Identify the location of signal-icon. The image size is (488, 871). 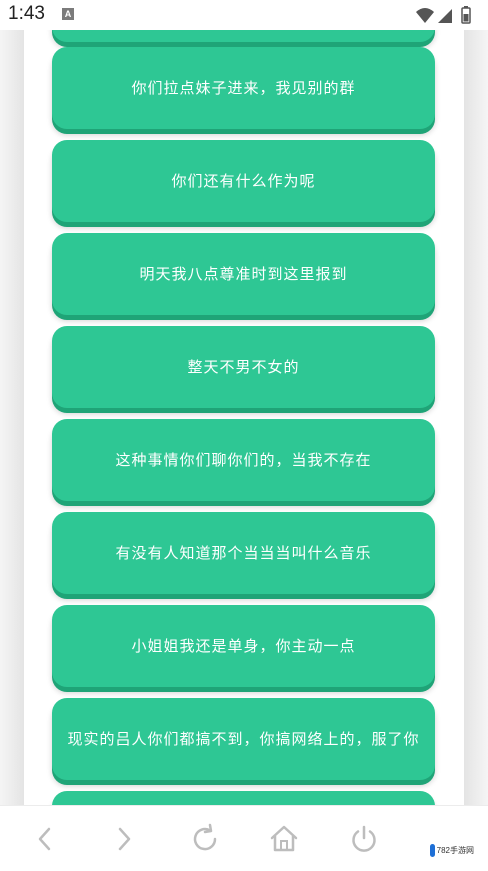
(445, 16).